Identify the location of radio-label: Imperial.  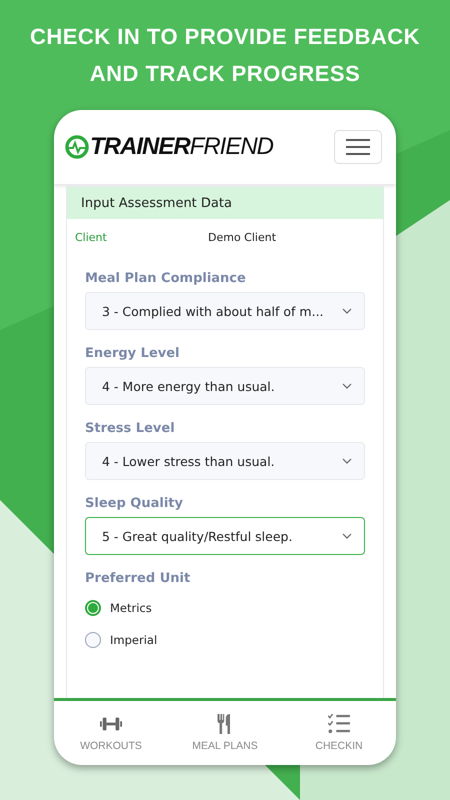
(134, 640).